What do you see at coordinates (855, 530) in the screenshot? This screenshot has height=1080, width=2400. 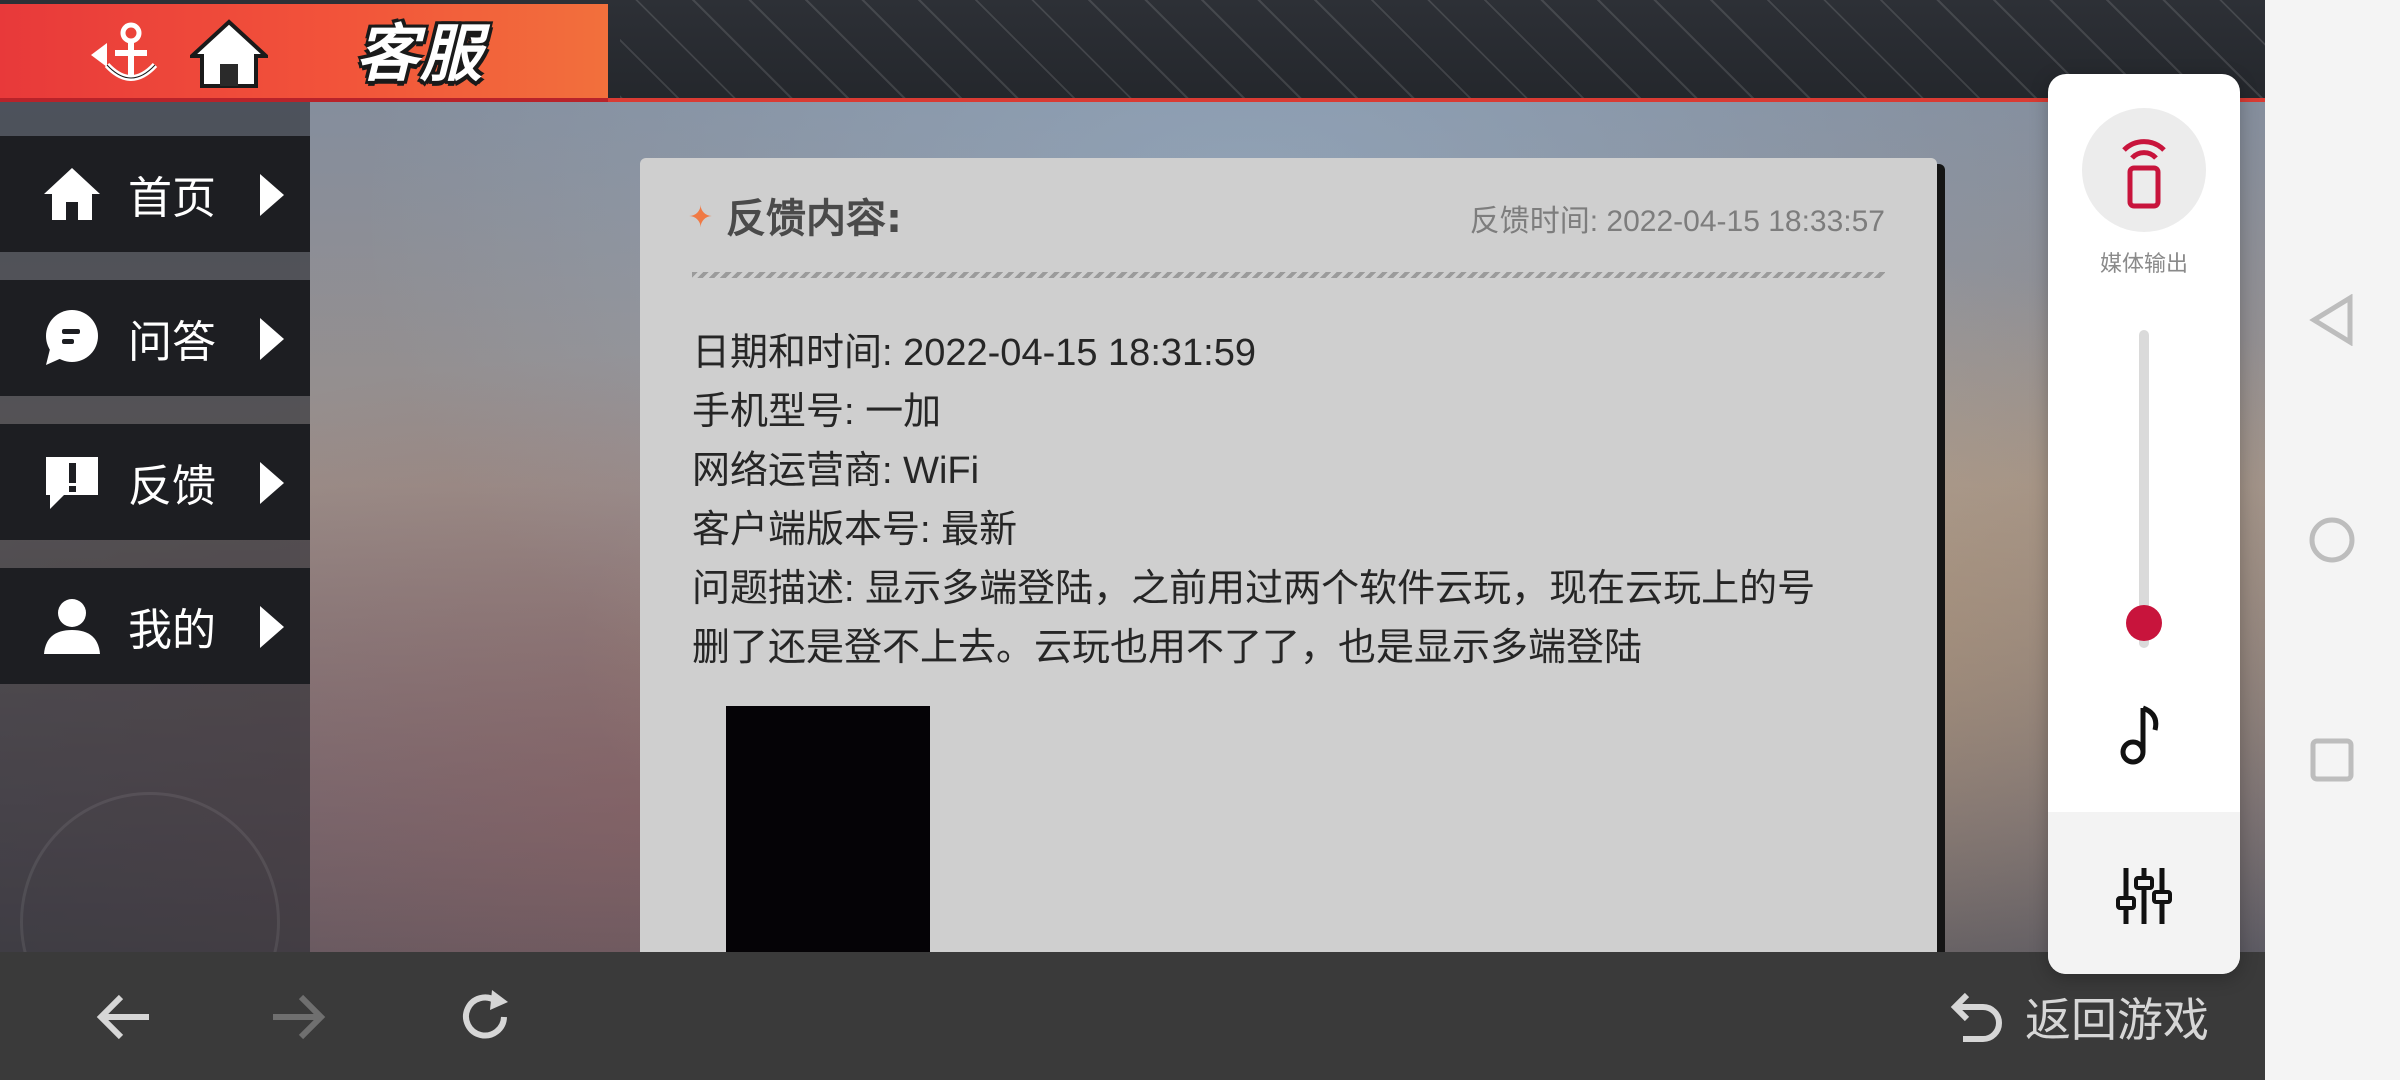 I see `feedback-line: 客户端版本号: 最新` at bounding box center [855, 530].